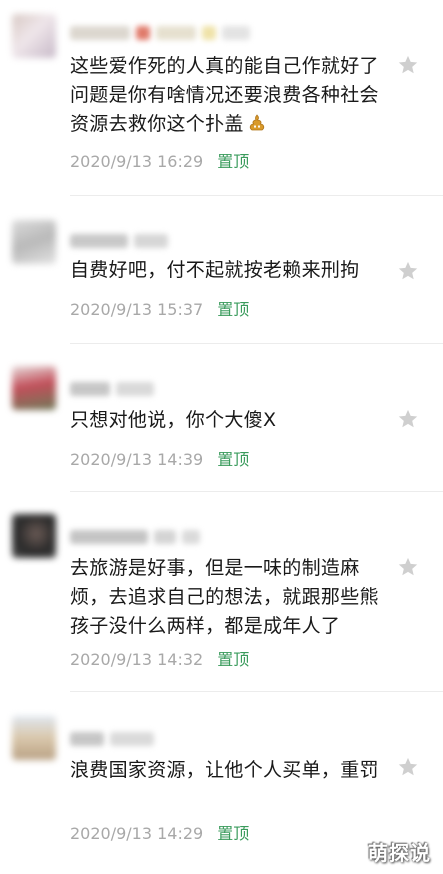 This screenshot has width=443, height=874. Describe the element at coordinates (215, 270) in the screenshot. I see `comment-text-content: 自费好吧，付不起就按老赖来刑拘` at that location.